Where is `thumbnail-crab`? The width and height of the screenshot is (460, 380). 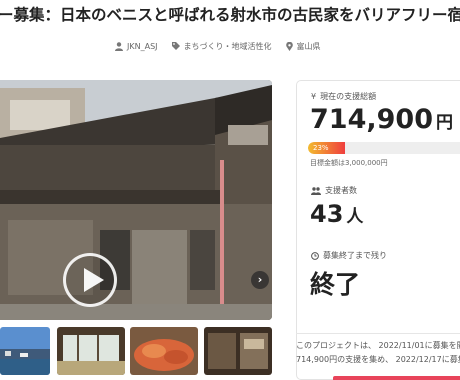
thumbnail-crab is located at coordinates (164, 351).